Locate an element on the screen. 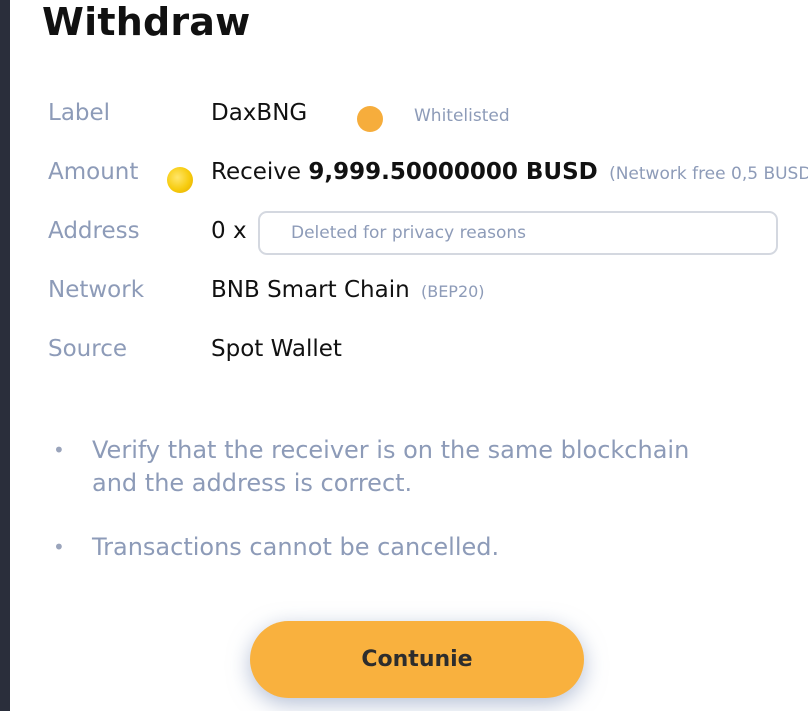  network-field-name: Network is located at coordinates (96, 290).